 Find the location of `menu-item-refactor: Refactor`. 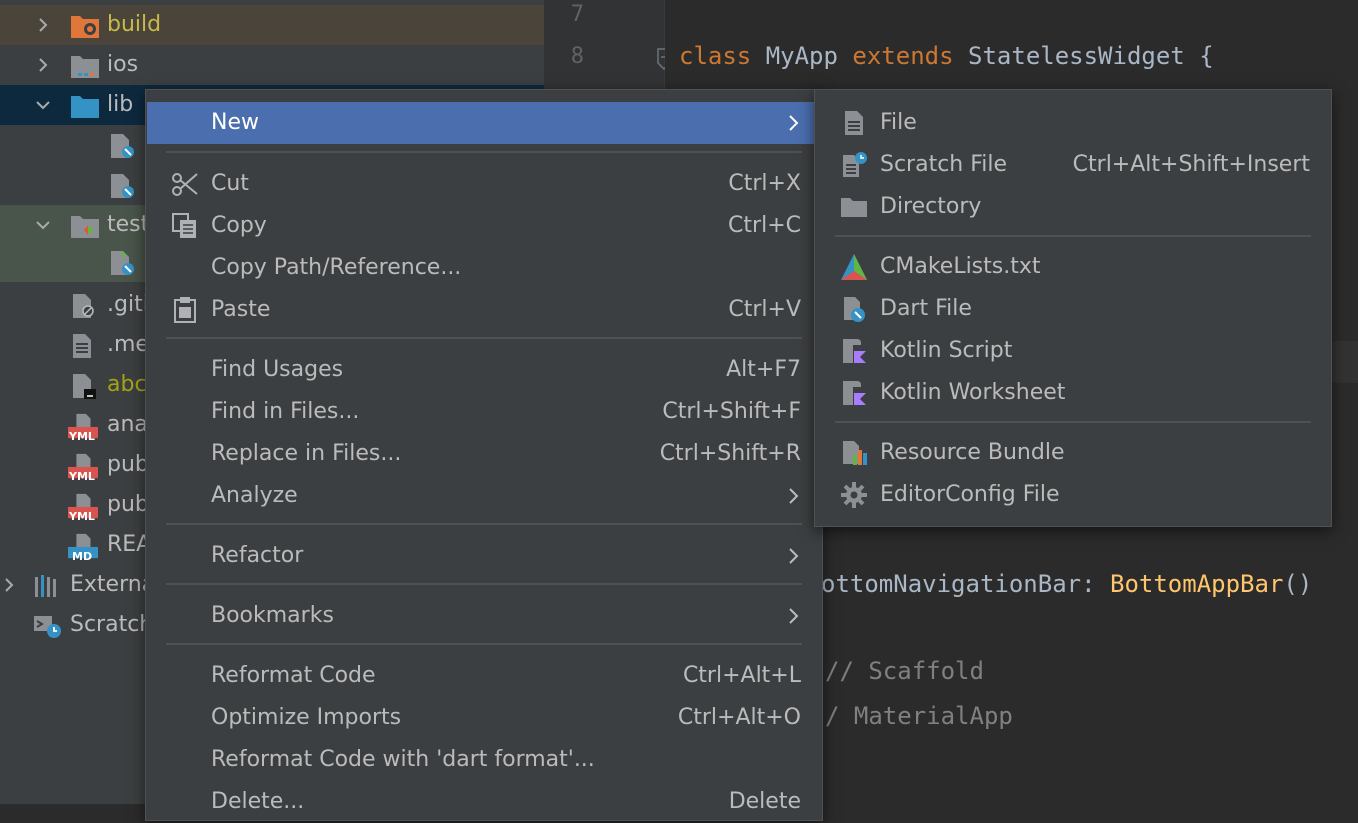

menu-item-refactor: Refactor is located at coordinates (484, 556).